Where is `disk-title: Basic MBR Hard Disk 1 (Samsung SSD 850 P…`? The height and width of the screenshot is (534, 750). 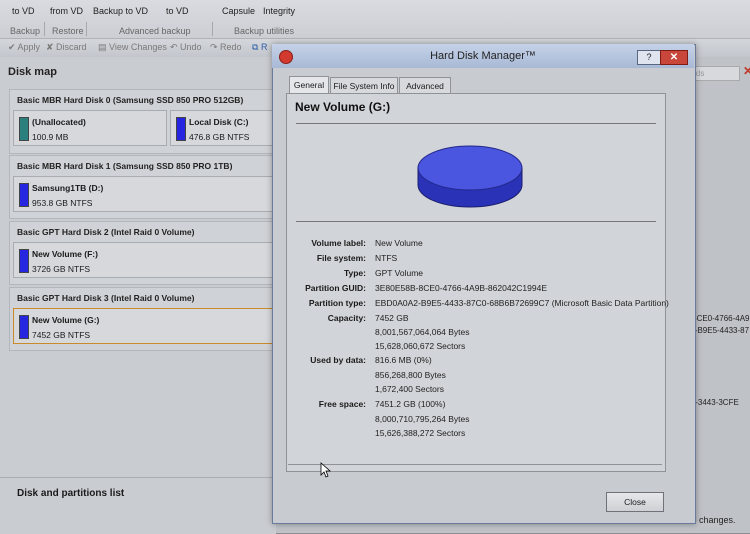
disk-title: Basic MBR Hard Disk 1 (Samsung SSD 850 P… is located at coordinates (125, 166).